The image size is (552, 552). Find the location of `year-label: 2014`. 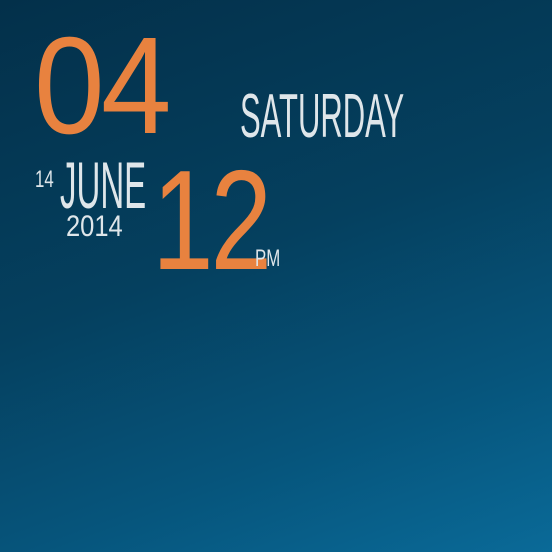

year-label: 2014 is located at coordinates (94, 226).